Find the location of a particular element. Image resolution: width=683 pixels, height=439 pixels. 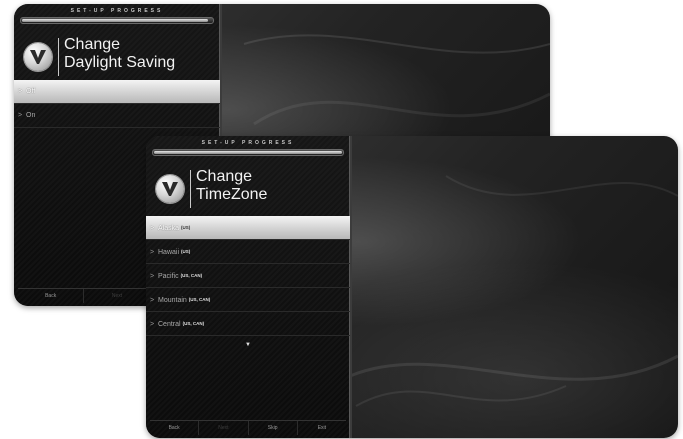

dialog-footer: Back Next Skip Exit is located at coordinates (248, 427).